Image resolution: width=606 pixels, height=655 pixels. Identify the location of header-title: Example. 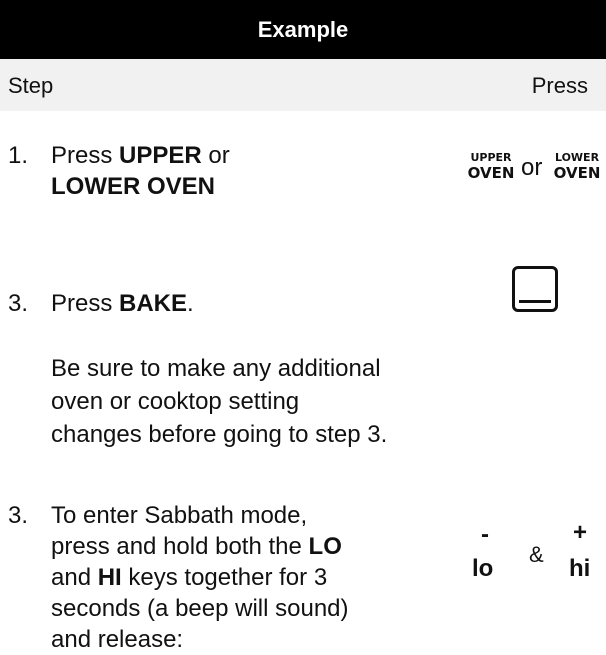
(303, 29).